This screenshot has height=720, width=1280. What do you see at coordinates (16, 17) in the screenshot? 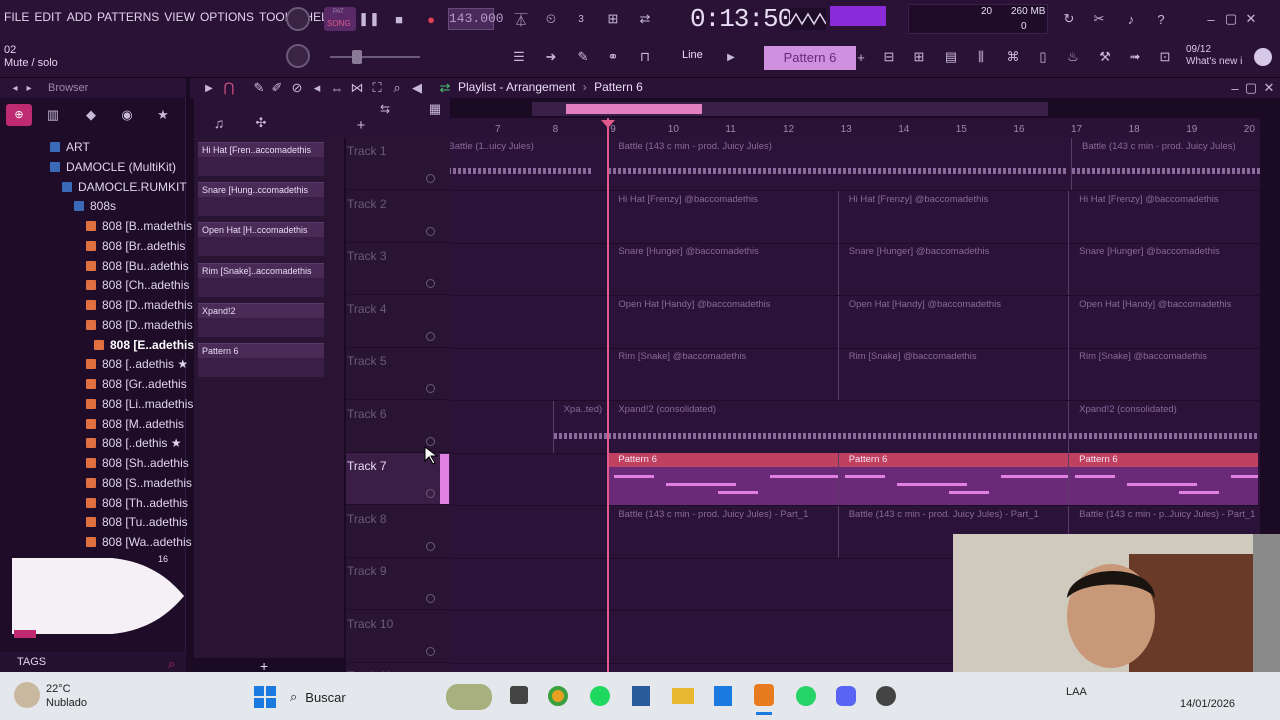
I see `menu-file: FILE` at bounding box center [16, 17].